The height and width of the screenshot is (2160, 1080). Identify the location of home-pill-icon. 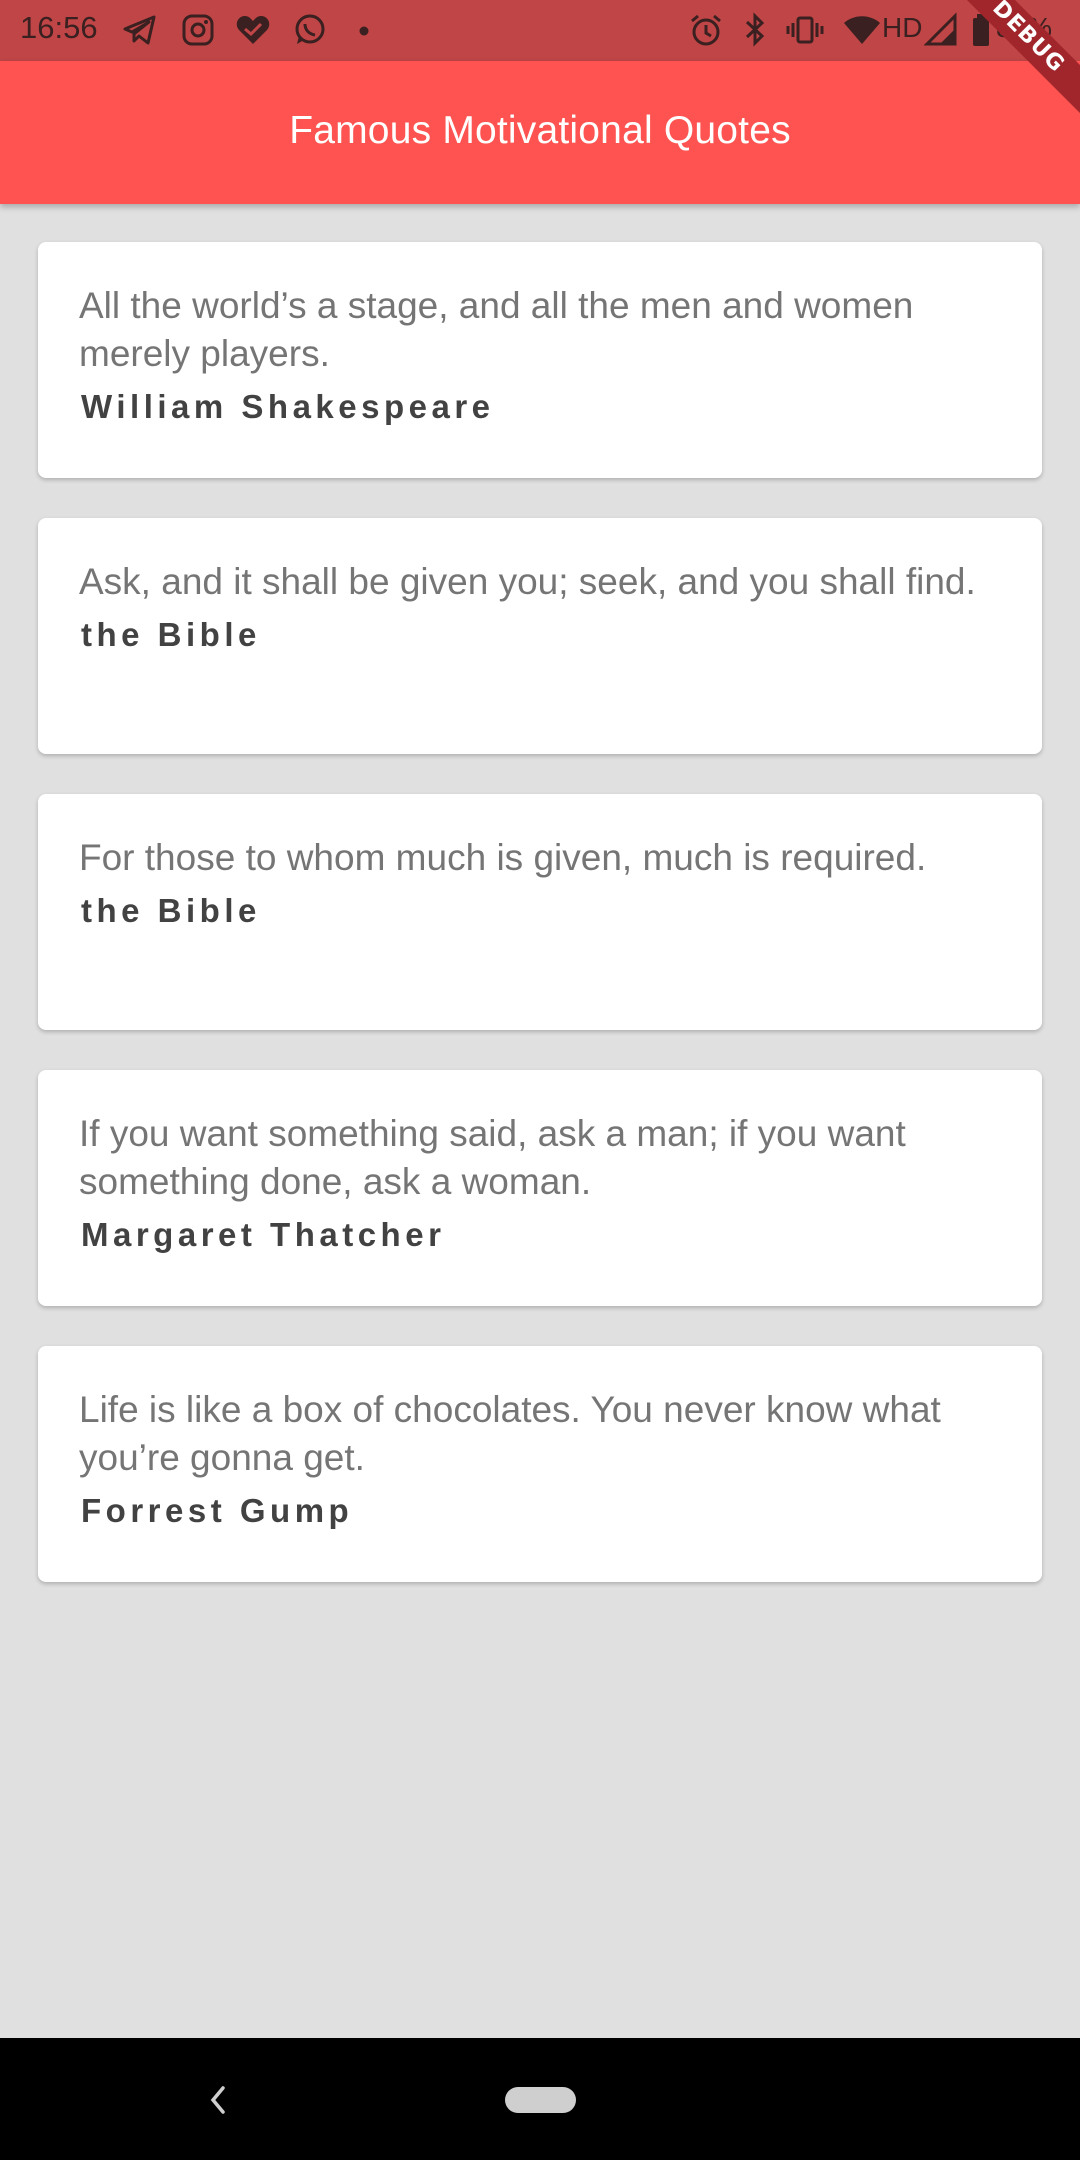
(540, 2100).